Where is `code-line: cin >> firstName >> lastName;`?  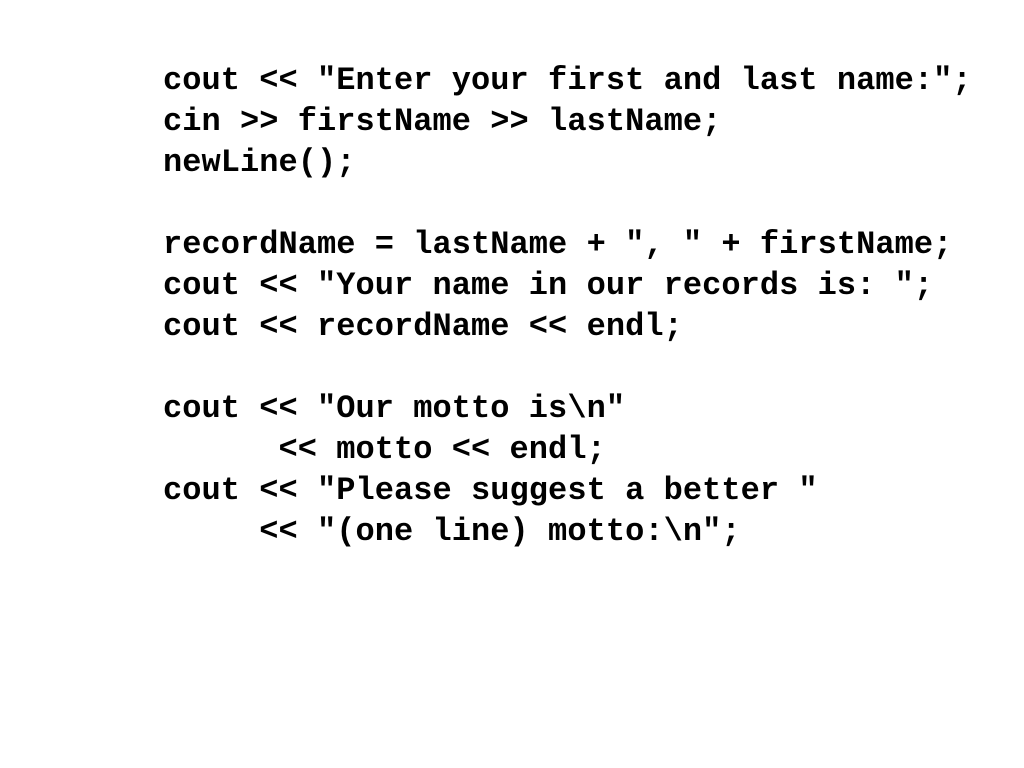
code-line: cin >> firstName >> lastName; is located at coordinates (442, 121).